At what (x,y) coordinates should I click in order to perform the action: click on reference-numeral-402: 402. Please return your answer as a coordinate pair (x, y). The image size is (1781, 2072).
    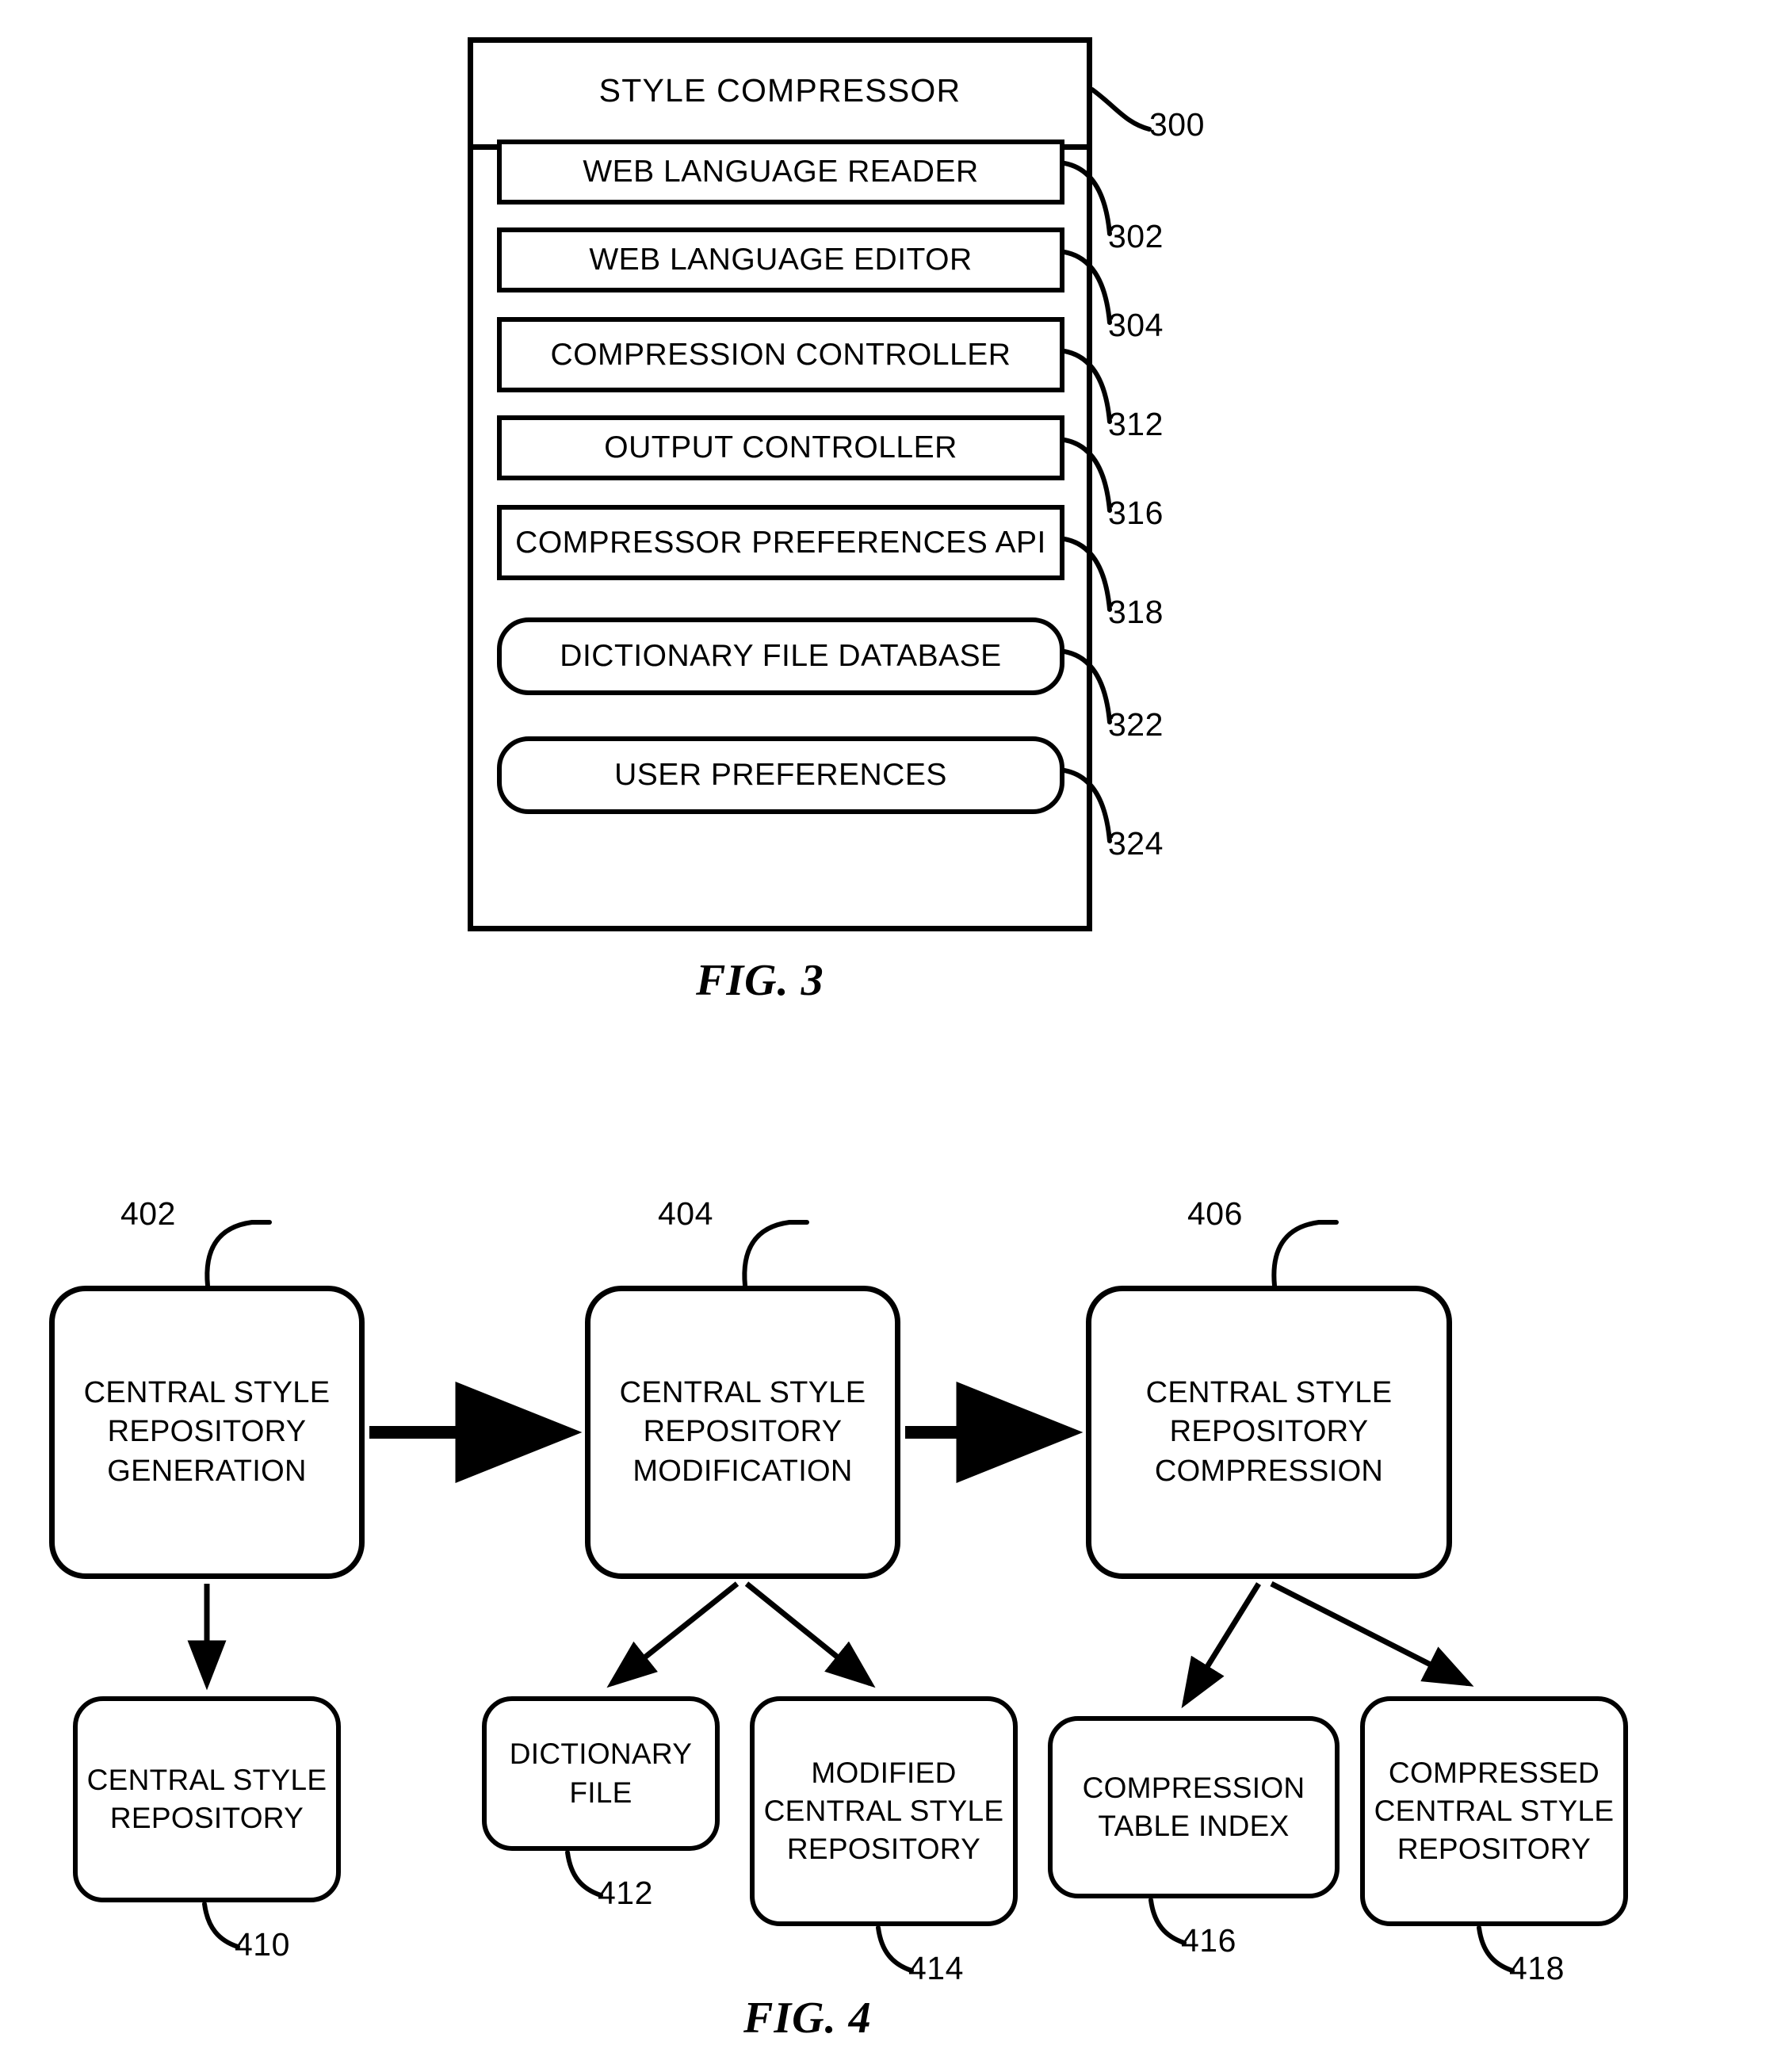
    Looking at the image, I should click on (148, 1213).